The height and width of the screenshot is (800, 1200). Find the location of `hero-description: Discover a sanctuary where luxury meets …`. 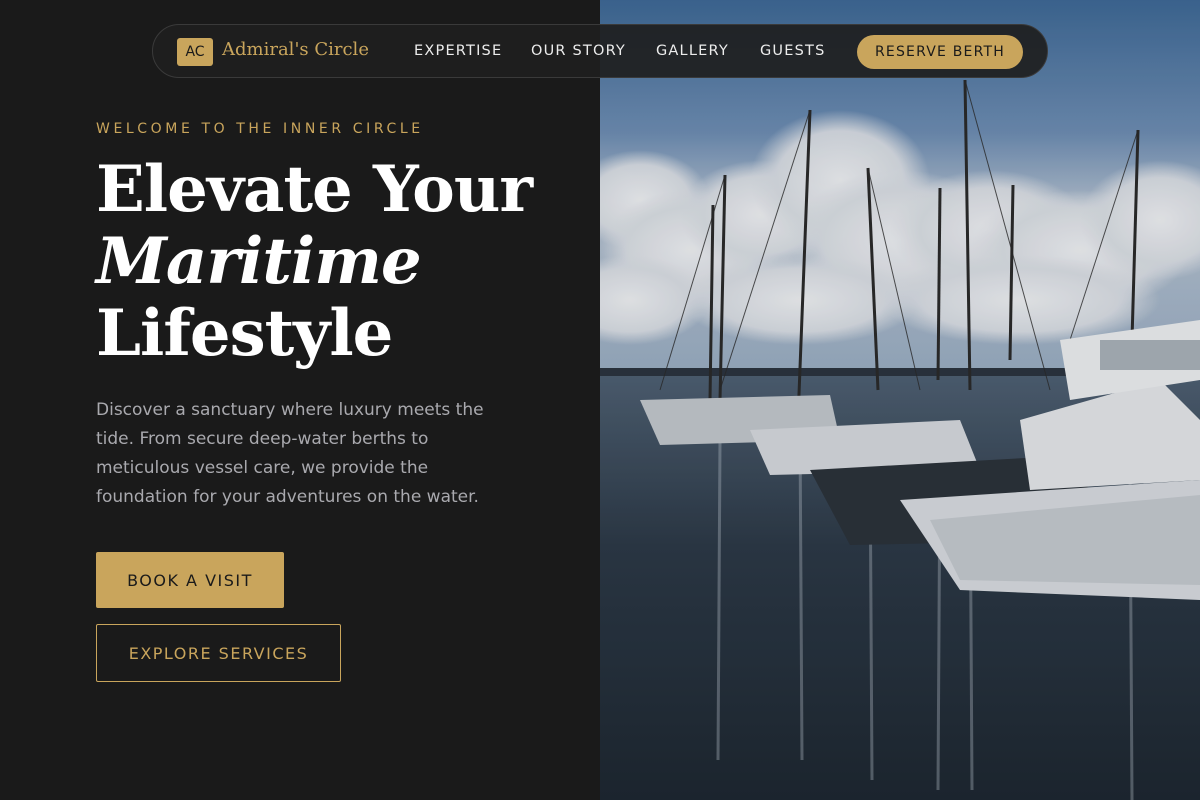

hero-description: Discover a sanctuary where luxury meets … is located at coordinates (290, 453).